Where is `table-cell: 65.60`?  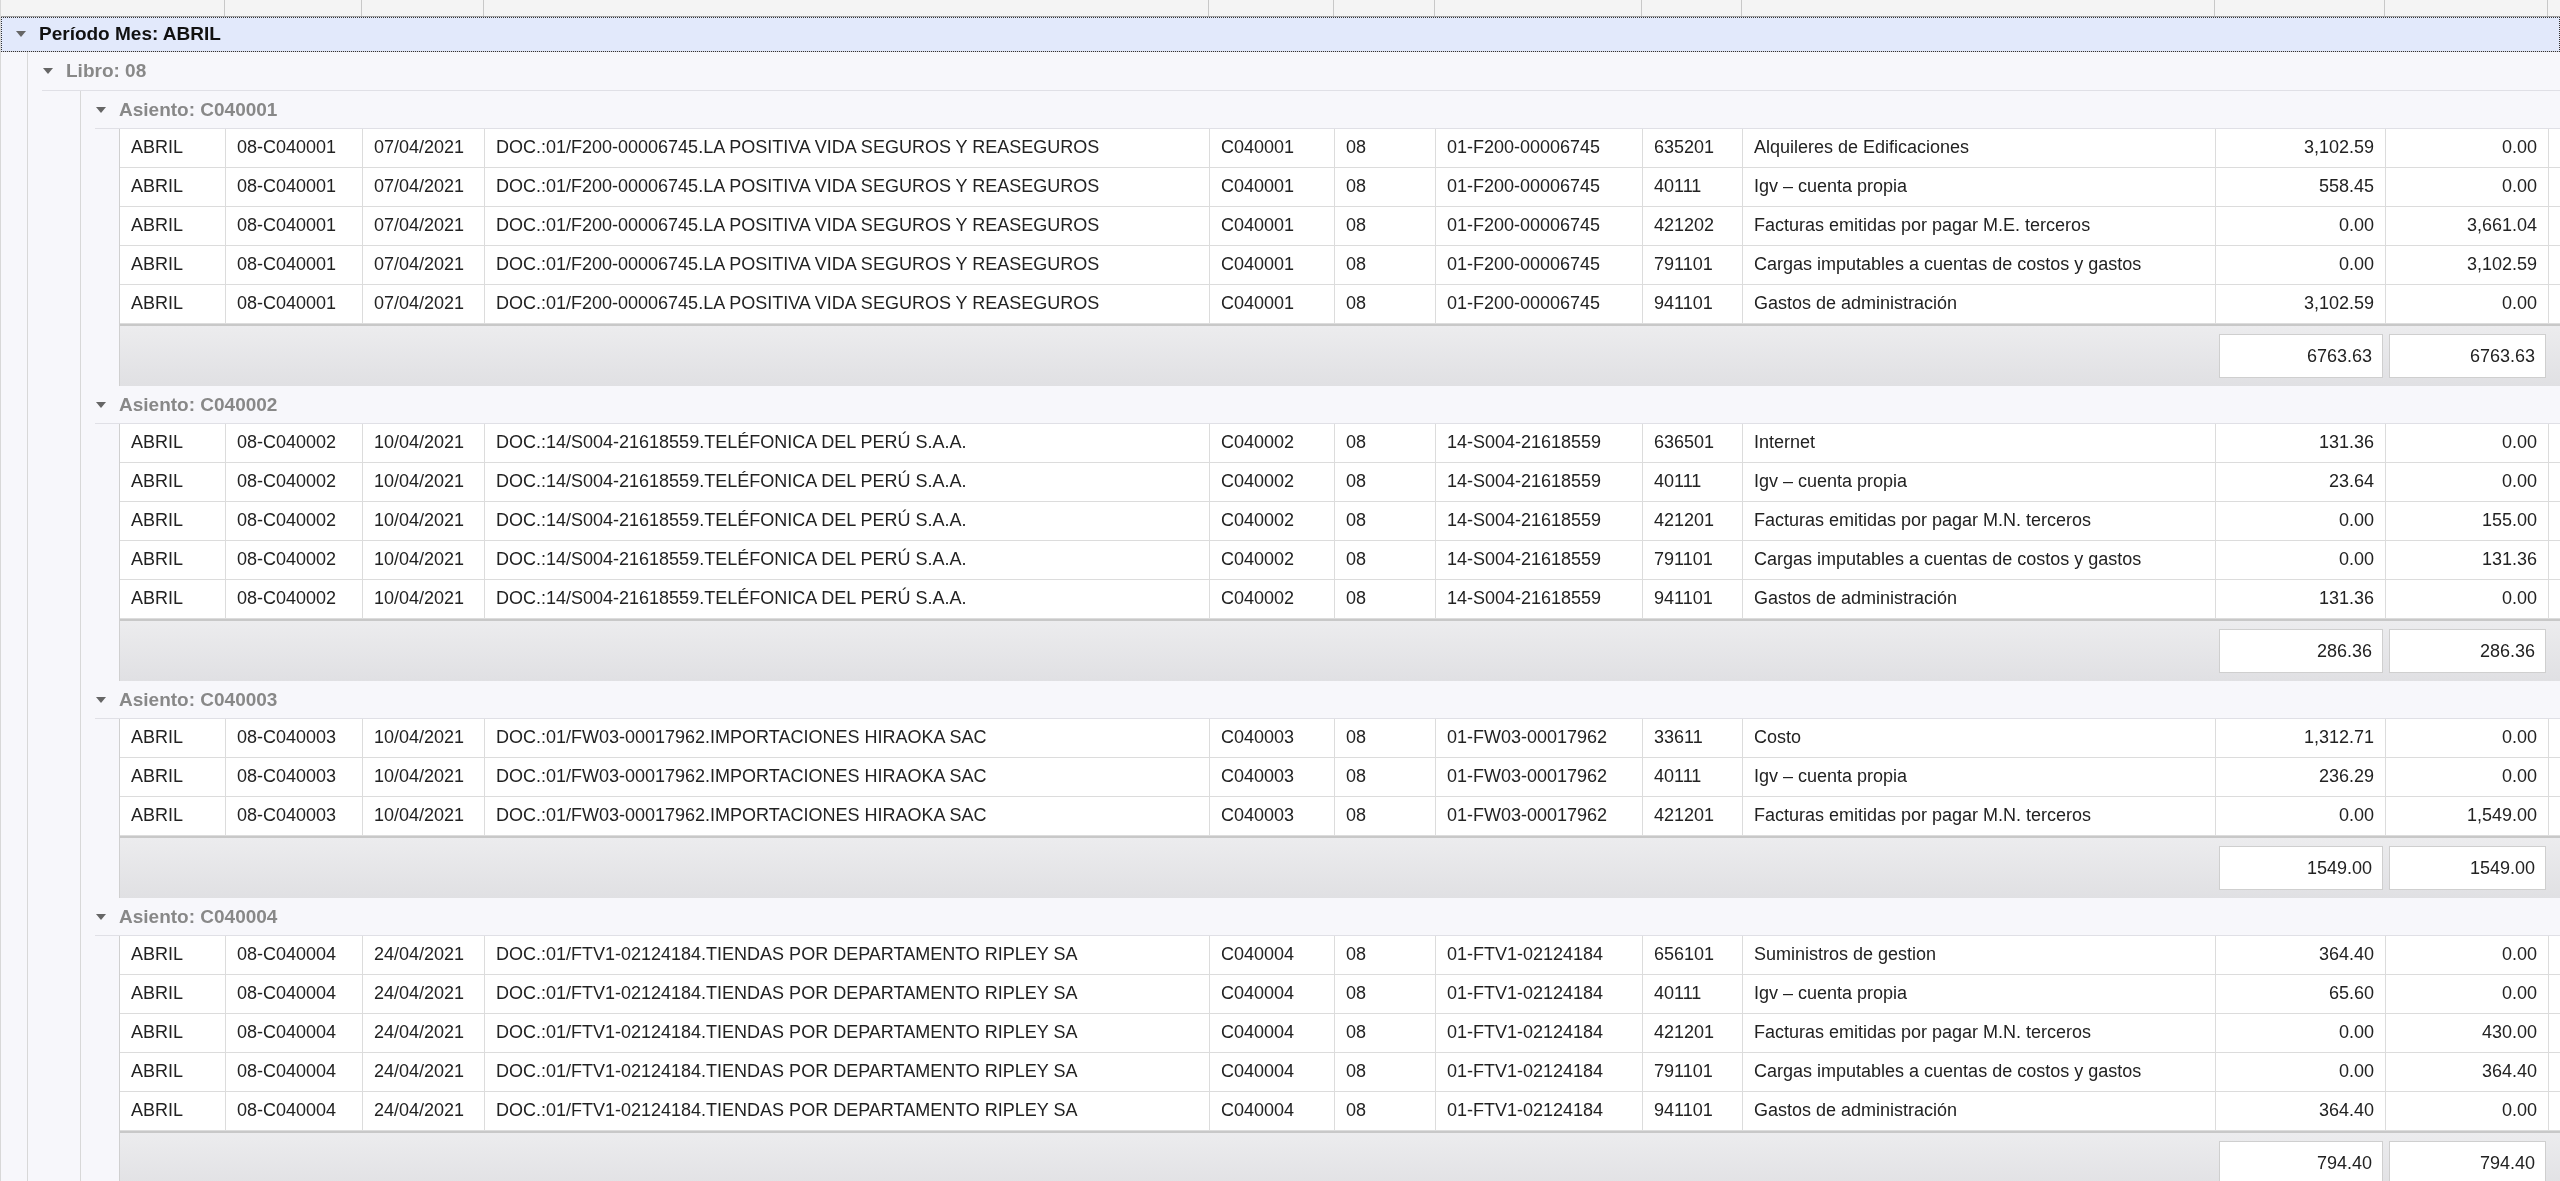
table-cell: 65.60 is located at coordinates (2301, 994).